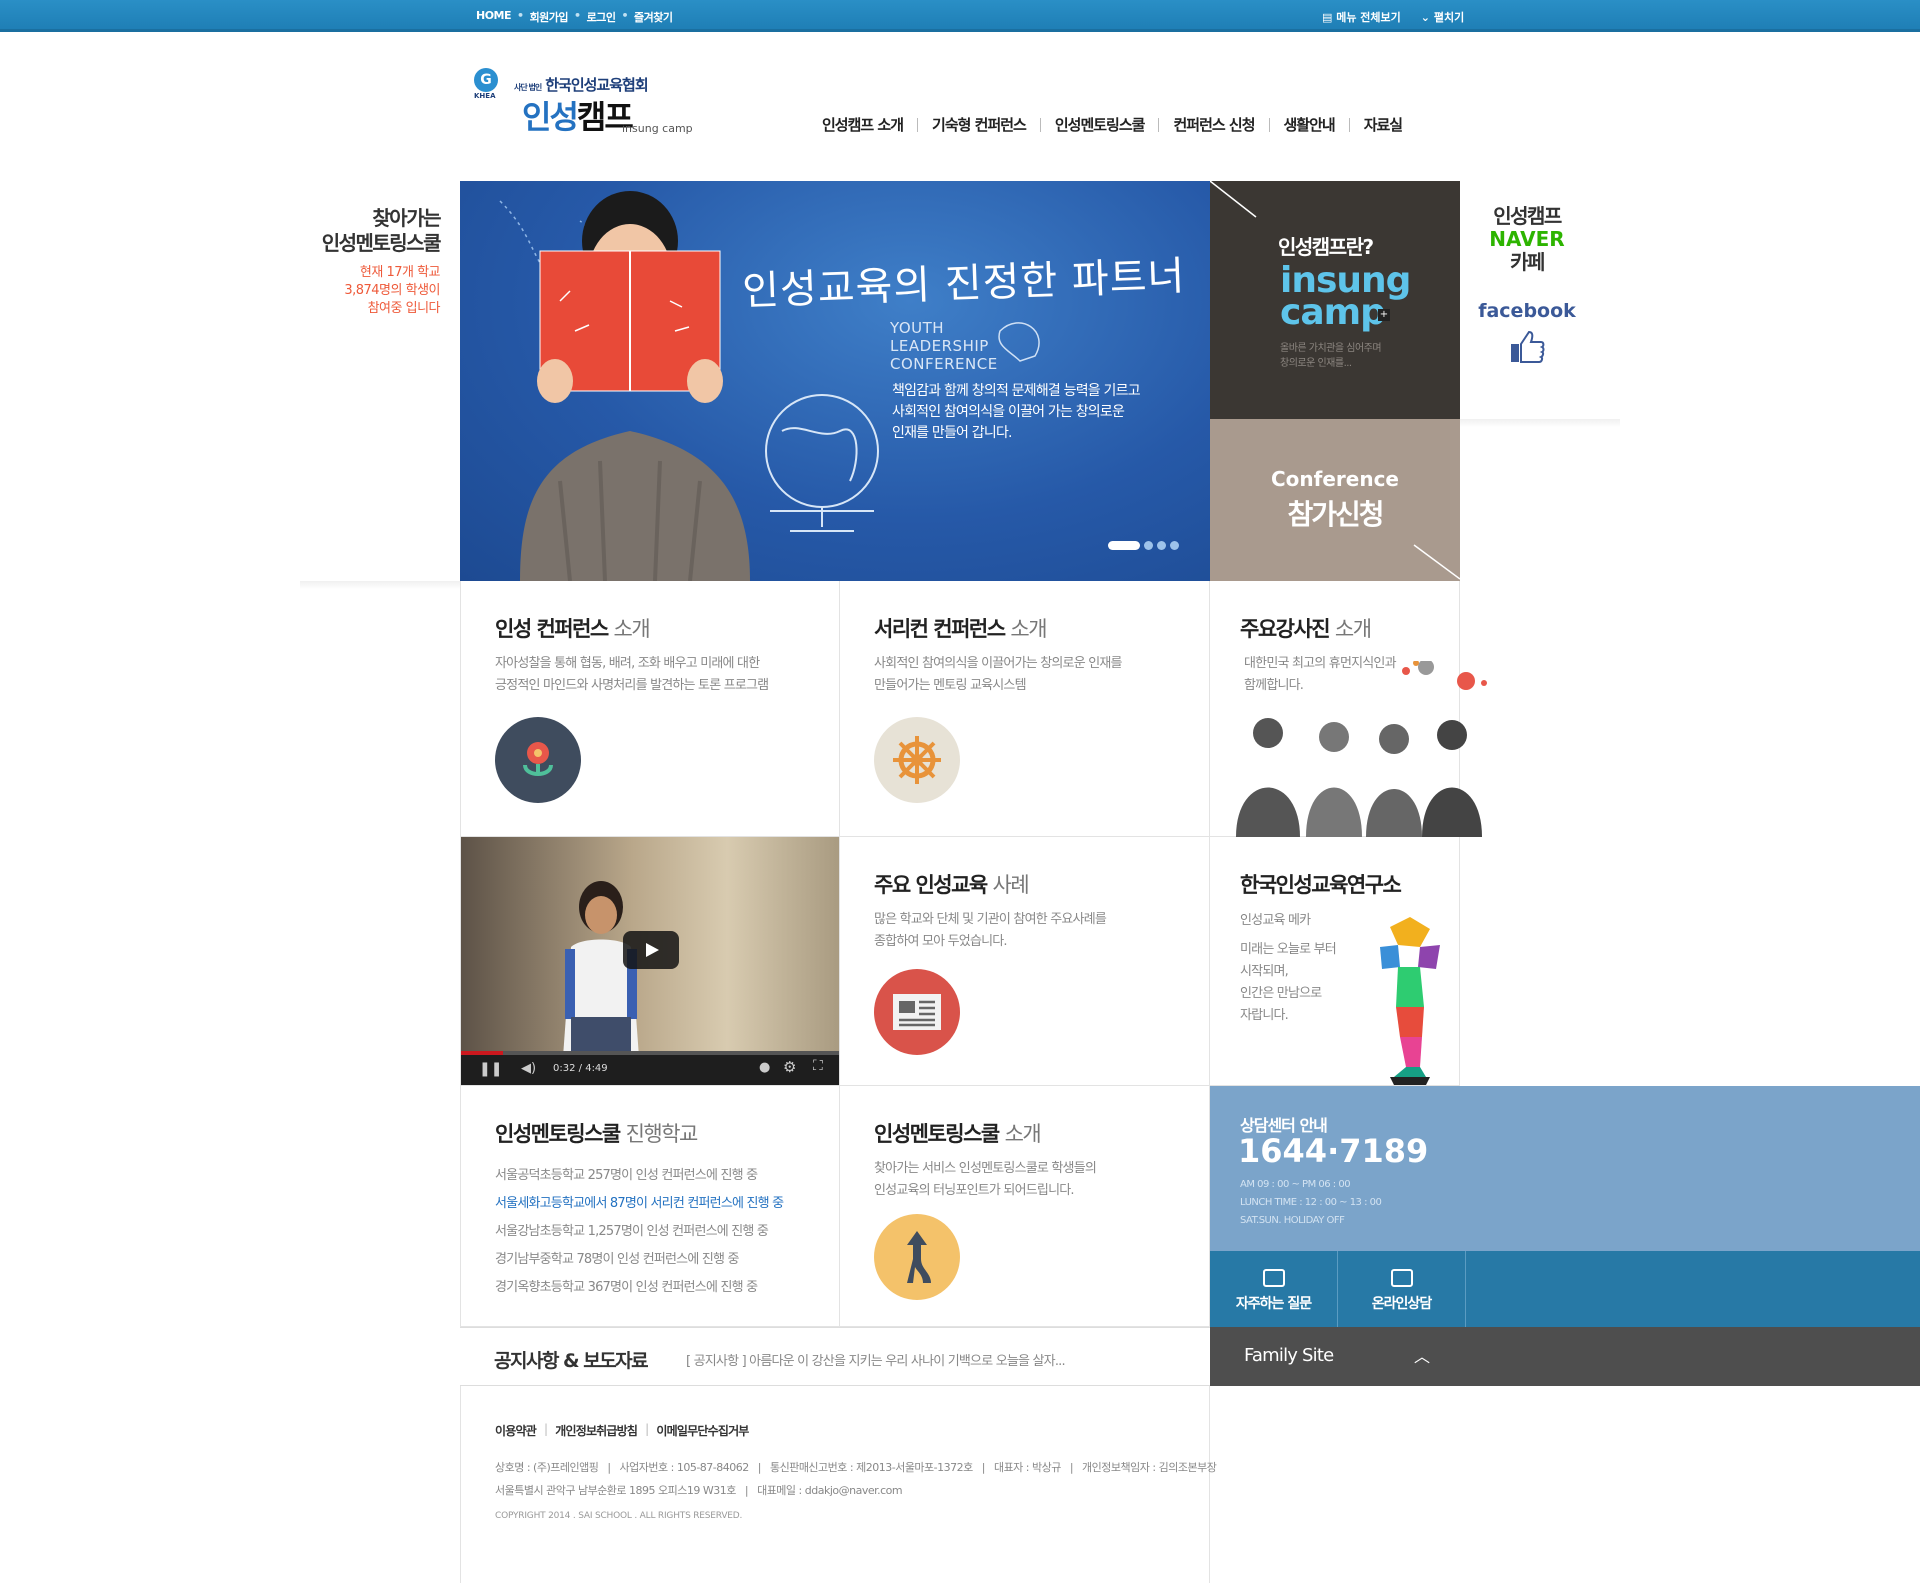 The image size is (1920, 1583). What do you see at coordinates (1348, 709) in the screenshot?
I see `card-instructors: 주요강사진 소개 대한민국 최고의 휴먼지식인과 함께합니다.` at bounding box center [1348, 709].